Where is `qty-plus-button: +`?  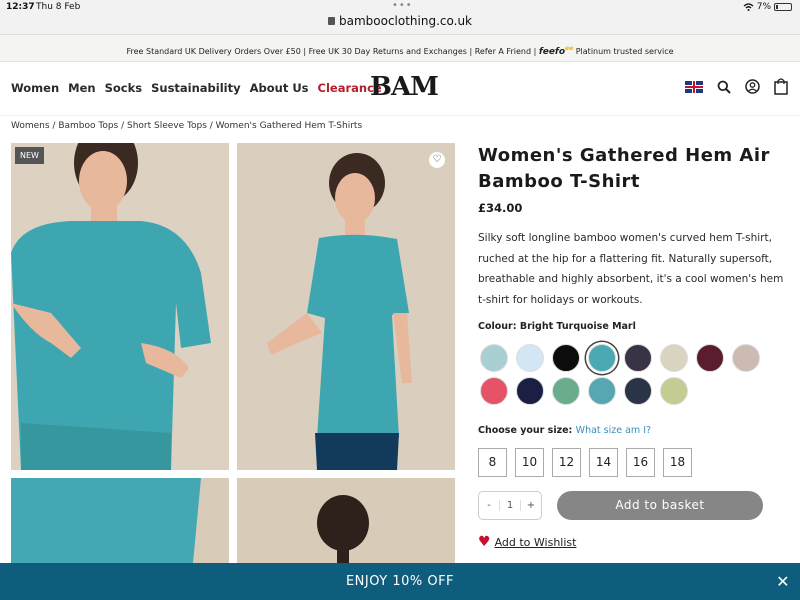 qty-plus-button: + is located at coordinates (531, 505).